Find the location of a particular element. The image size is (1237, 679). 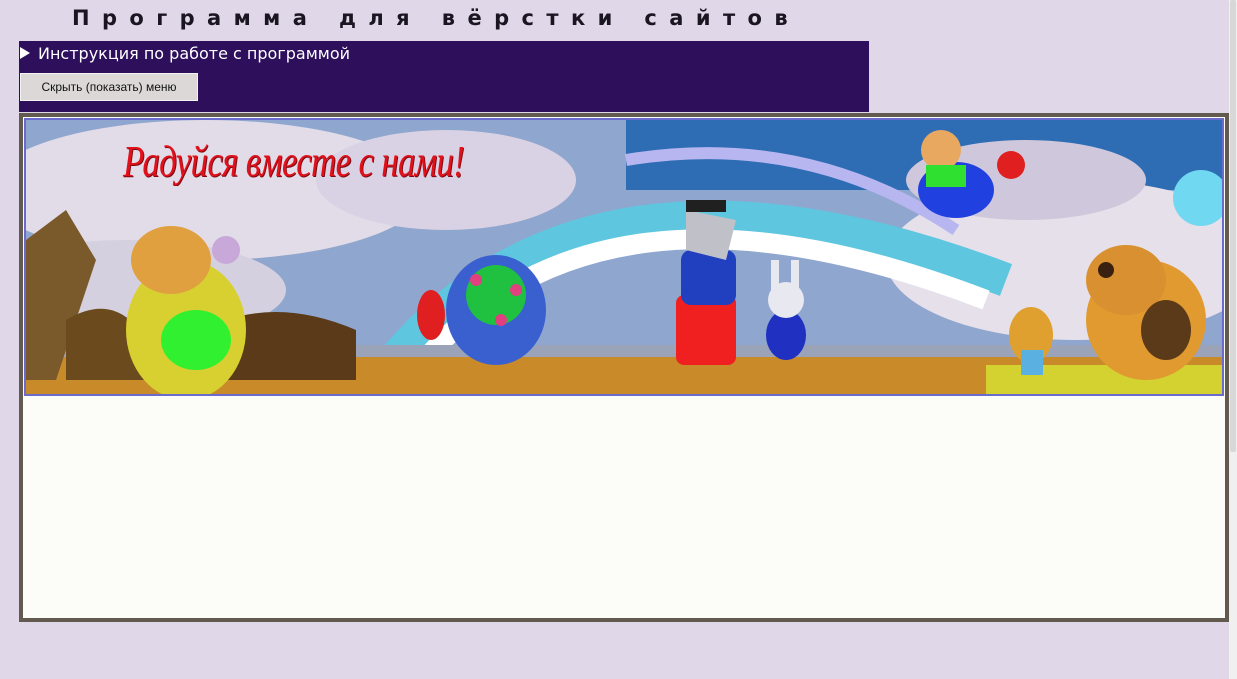

scrollbar-thumb is located at coordinates (1233, 226).